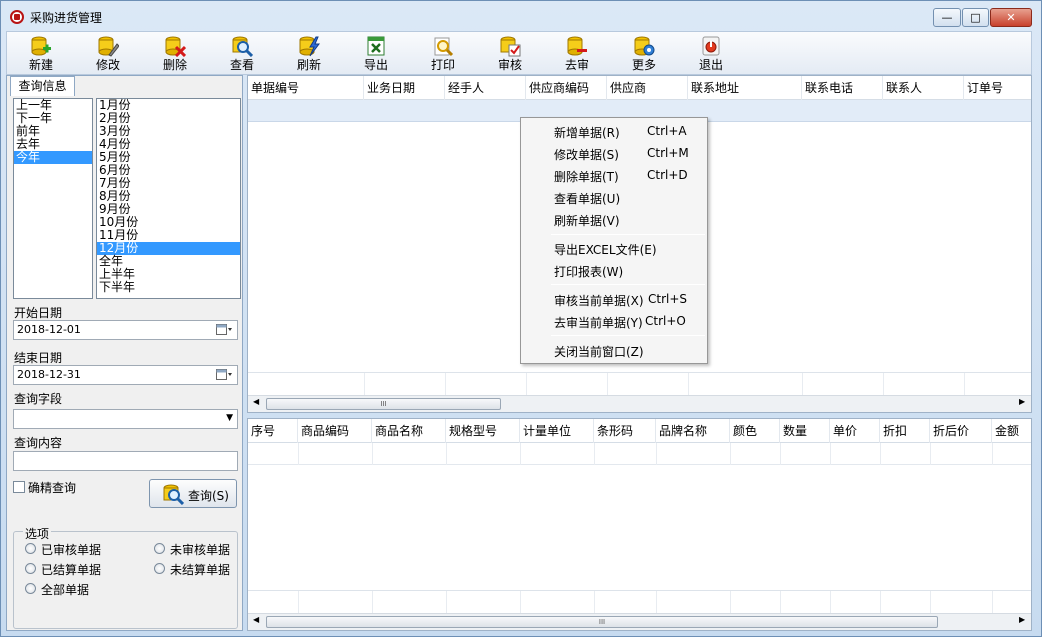 This screenshot has height=637, width=1042. Describe the element at coordinates (614, 153) in the screenshot. I see `menu-item-edit: 修改单据(S) Ctrl+M` at that location.